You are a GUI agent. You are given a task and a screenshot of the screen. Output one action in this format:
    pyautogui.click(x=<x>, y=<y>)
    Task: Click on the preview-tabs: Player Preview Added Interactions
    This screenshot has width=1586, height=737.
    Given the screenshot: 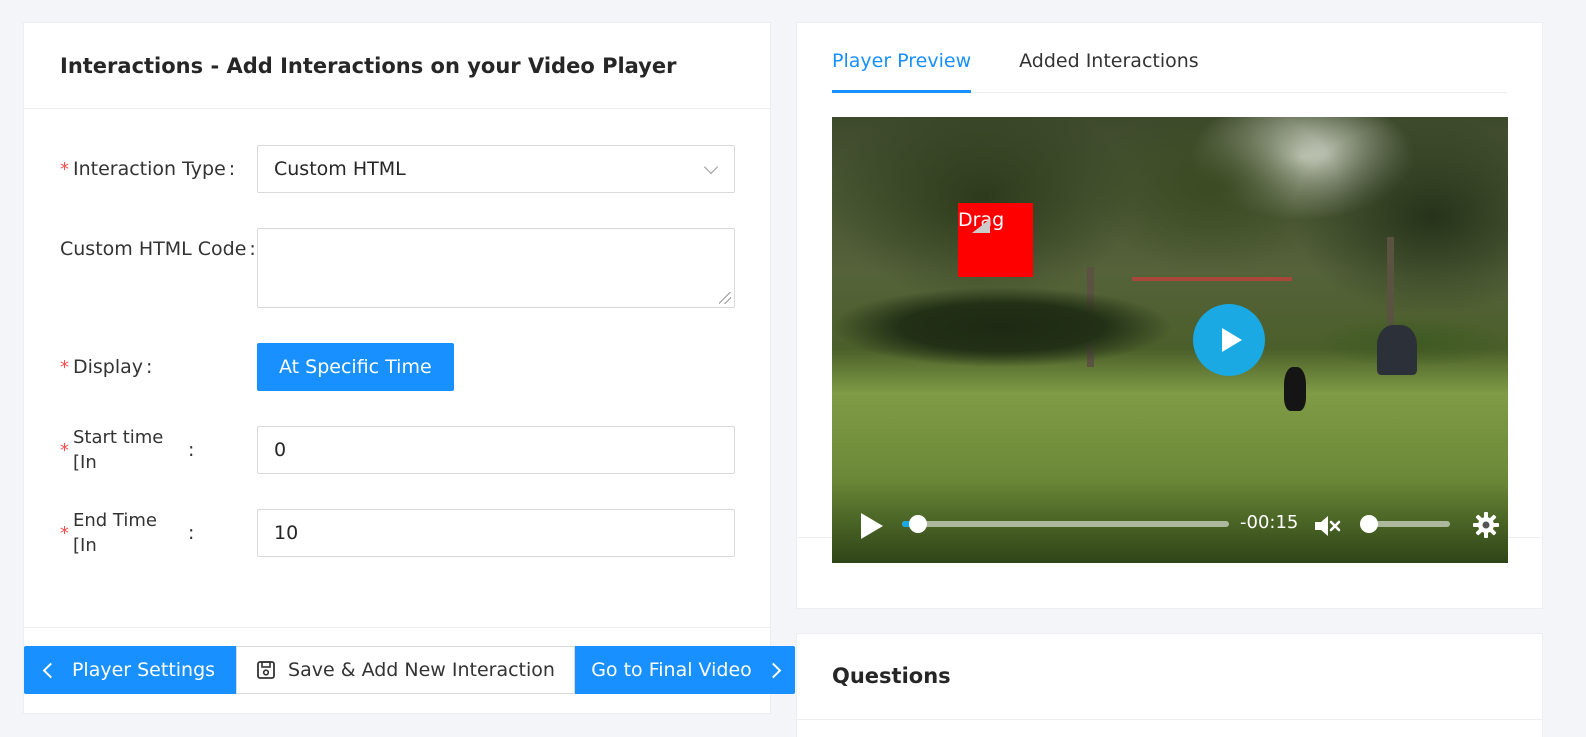 What is the action you would take?
    pyautogui.click(x=1169, y=58)
    